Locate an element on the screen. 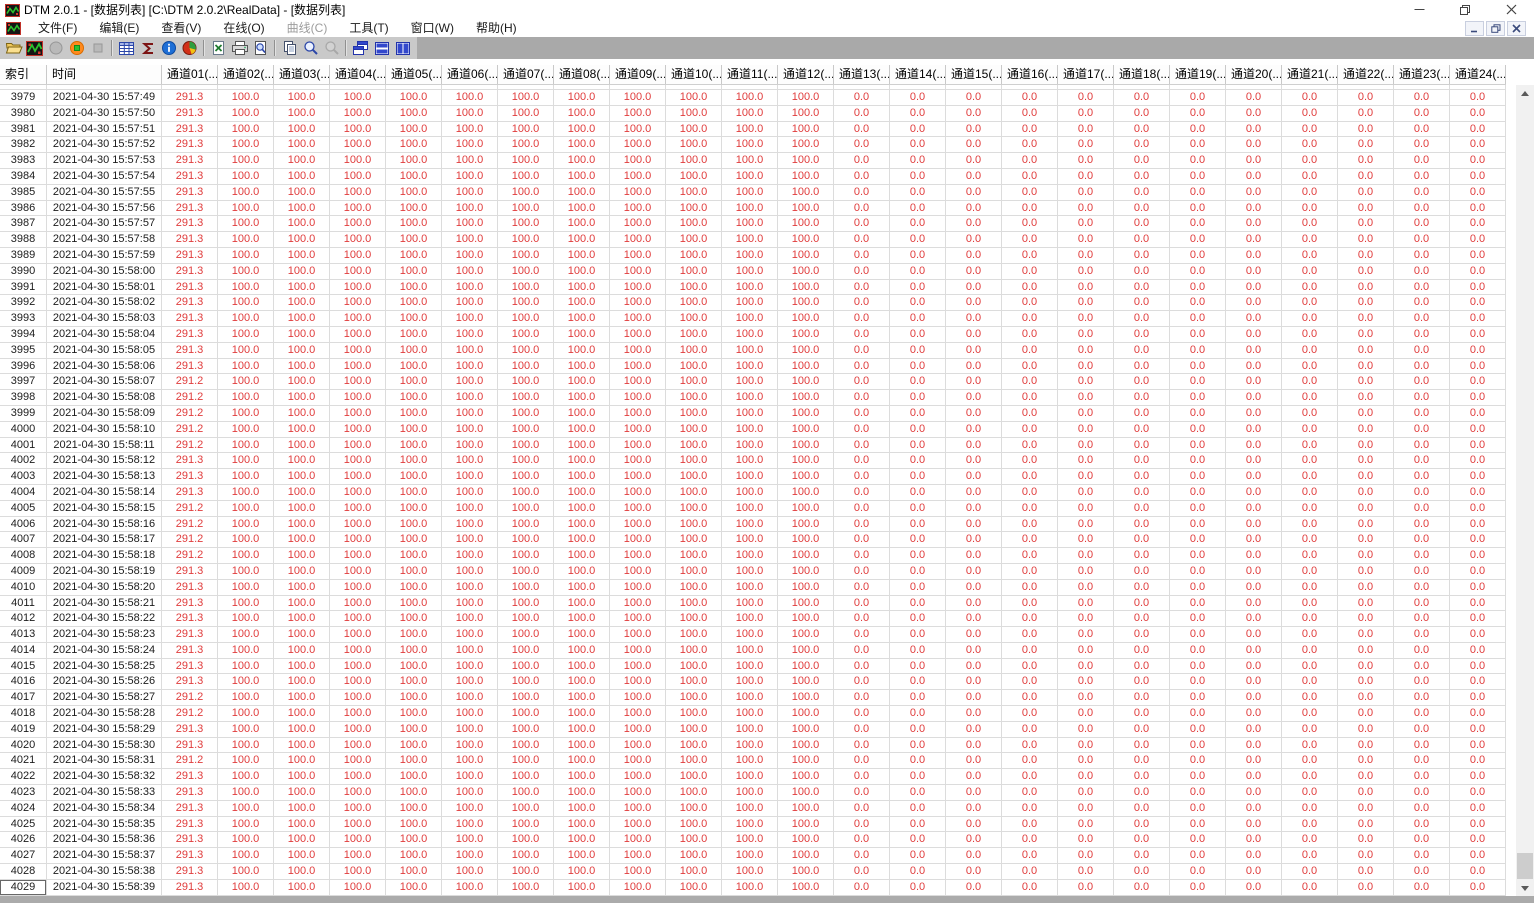 The width and height of the screenshot is (1534, 903). cell-ch24: 0.0 is located at coordinates (1478, 840).